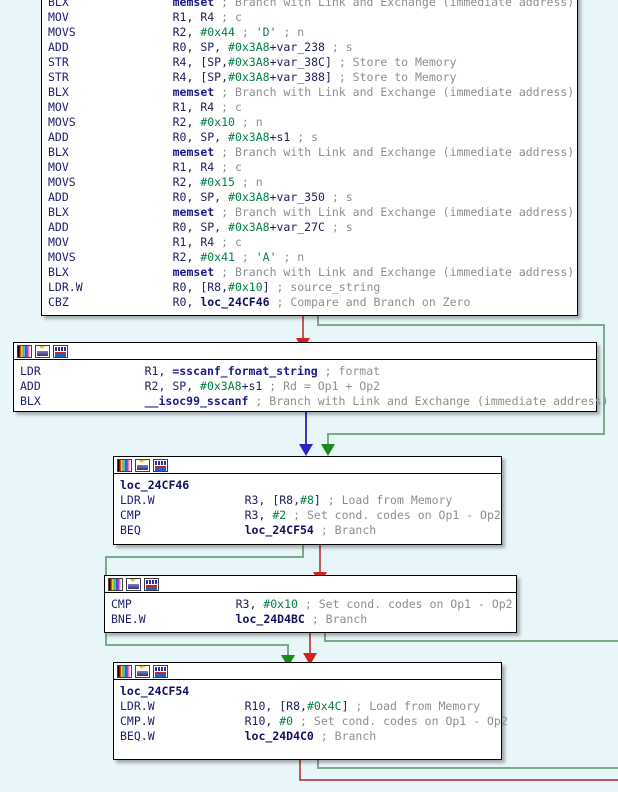  I want to click on disasm-line: ADD R2, SP, #0x3A8+s1 ; Rd = Op1 + Op2, so click(305, 386).